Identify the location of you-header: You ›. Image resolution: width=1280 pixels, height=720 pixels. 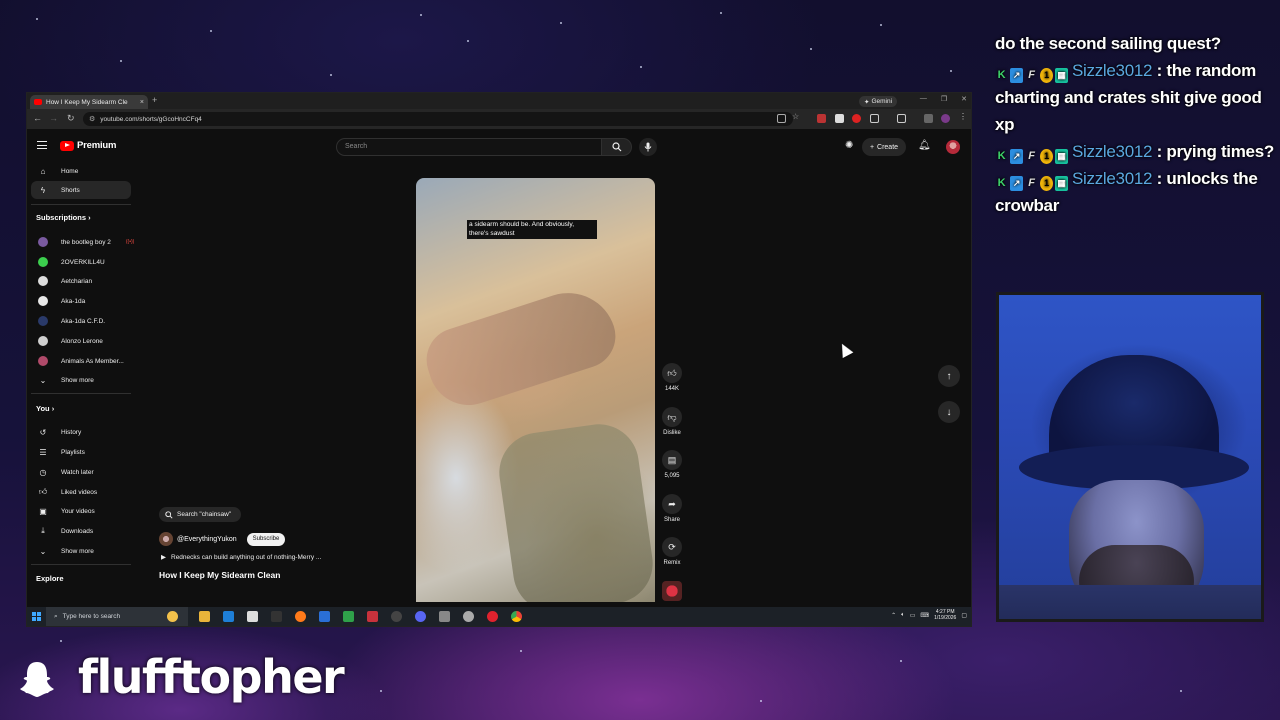
(45, 408).